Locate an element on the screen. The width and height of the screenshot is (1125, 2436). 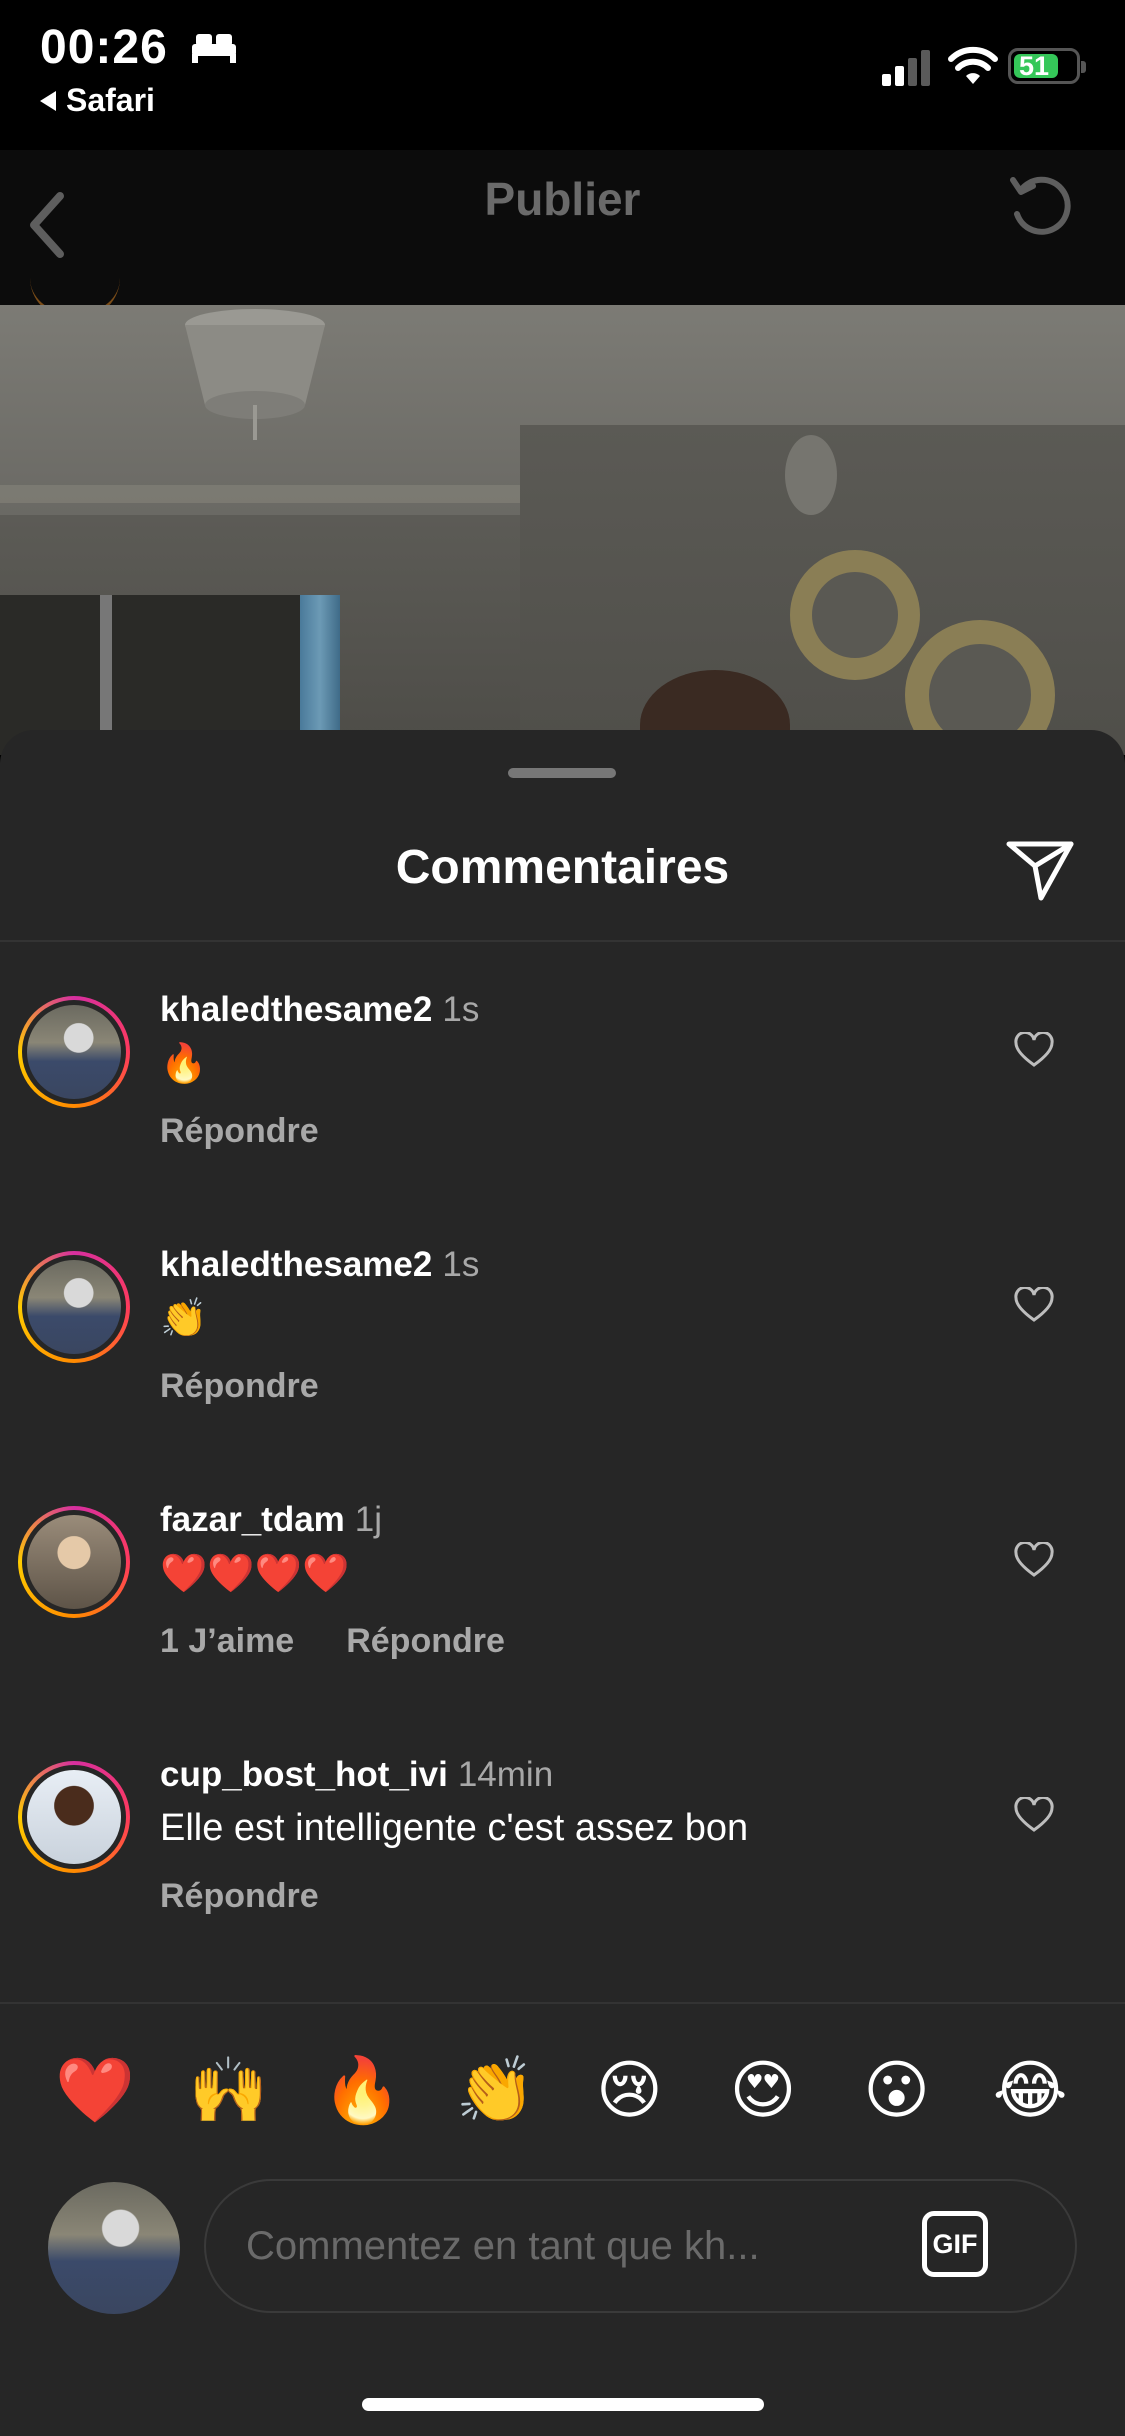
comment-text: 👏 is located at coordinates (184, 1319).